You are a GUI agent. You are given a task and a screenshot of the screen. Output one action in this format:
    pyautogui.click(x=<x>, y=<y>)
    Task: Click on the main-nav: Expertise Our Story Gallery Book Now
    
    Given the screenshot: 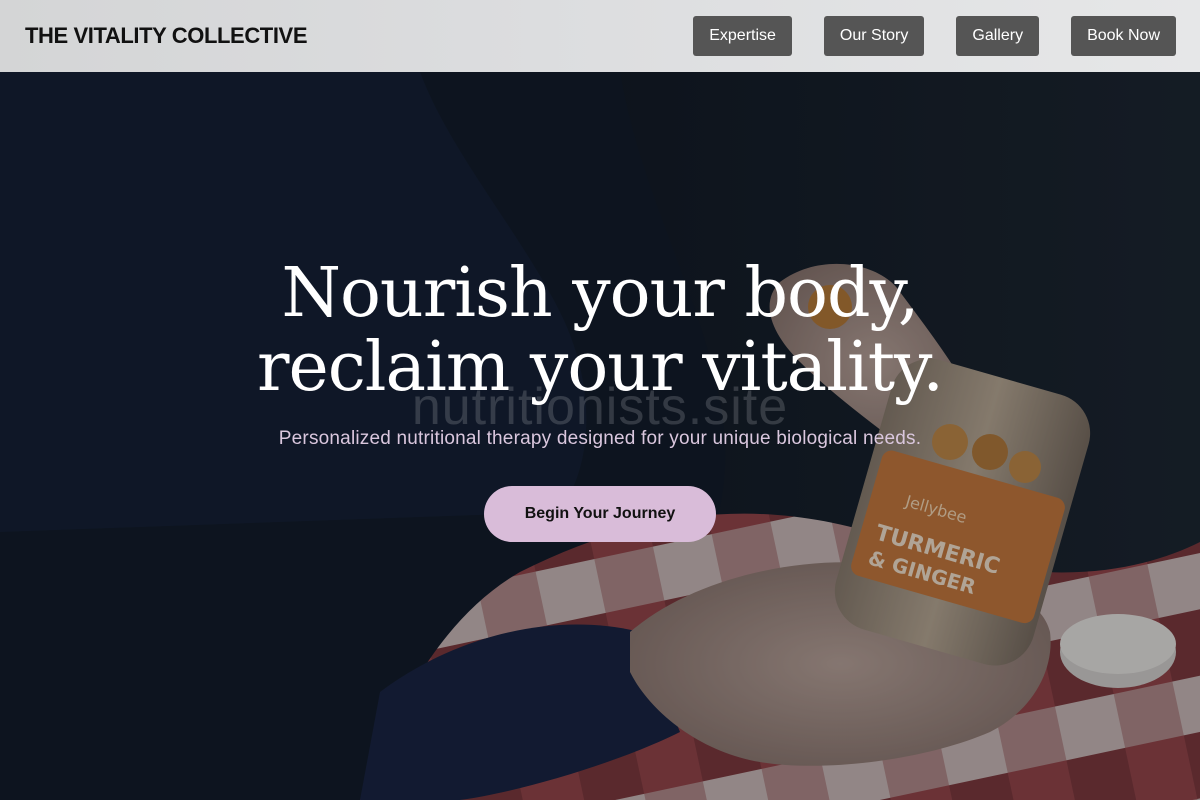 What is the action you would take?
    pyautogui.click(x=934, y=36)
    